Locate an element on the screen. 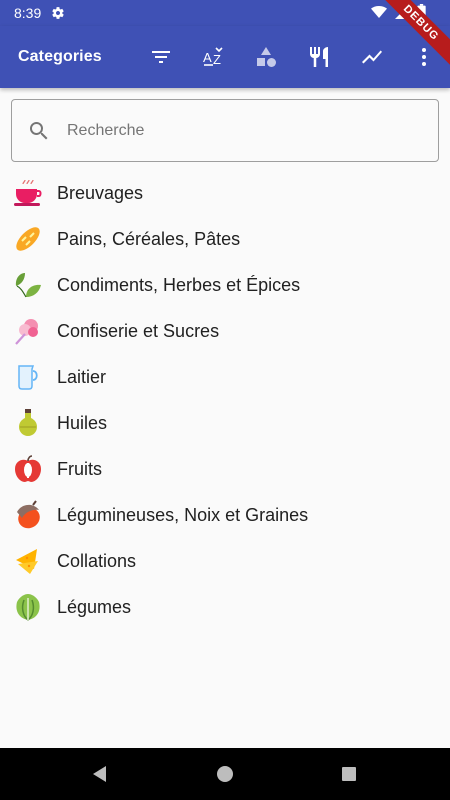 The height and width of the screenshot is (800, 450). gear-icon is located at coordinates (58, 13).